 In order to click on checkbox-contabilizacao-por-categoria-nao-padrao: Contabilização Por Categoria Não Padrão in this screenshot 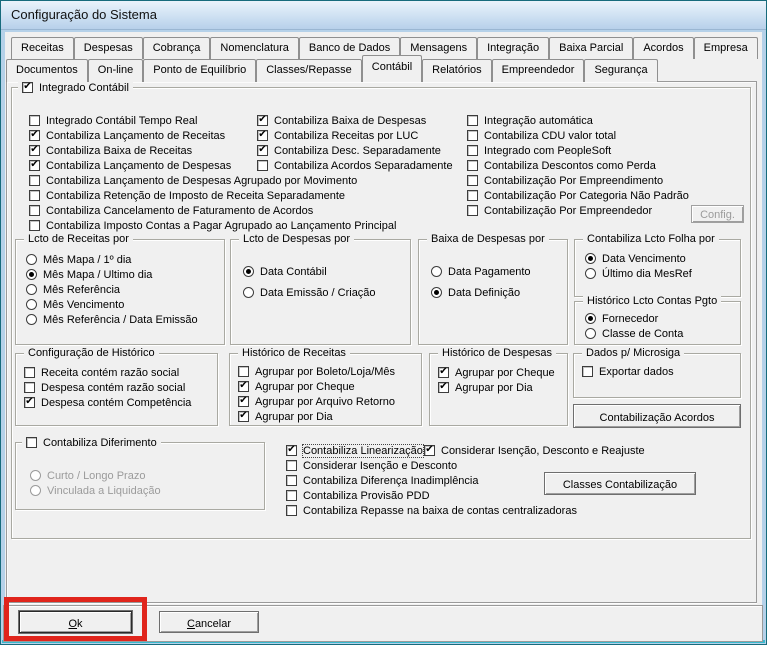, I will do `click(578, 195)`.